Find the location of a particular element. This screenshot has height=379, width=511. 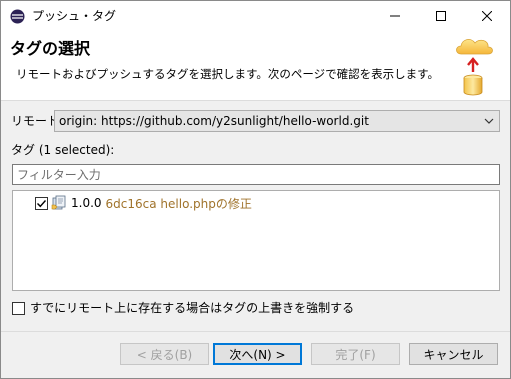

tag-commit: 6dc16ca hello.phpの修正 is located at coordinates (178, 203).